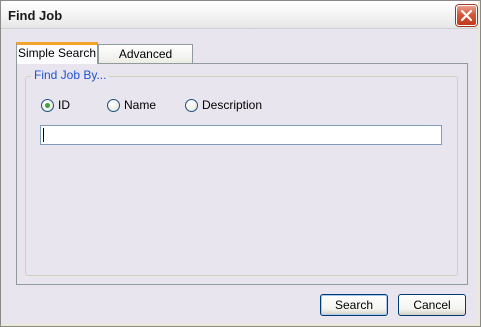 The height and width of the screenshot is (327, 481). Describe the element at coordinates (113, 105) in the screenshot. I see `radio-name-indicator` at that location.